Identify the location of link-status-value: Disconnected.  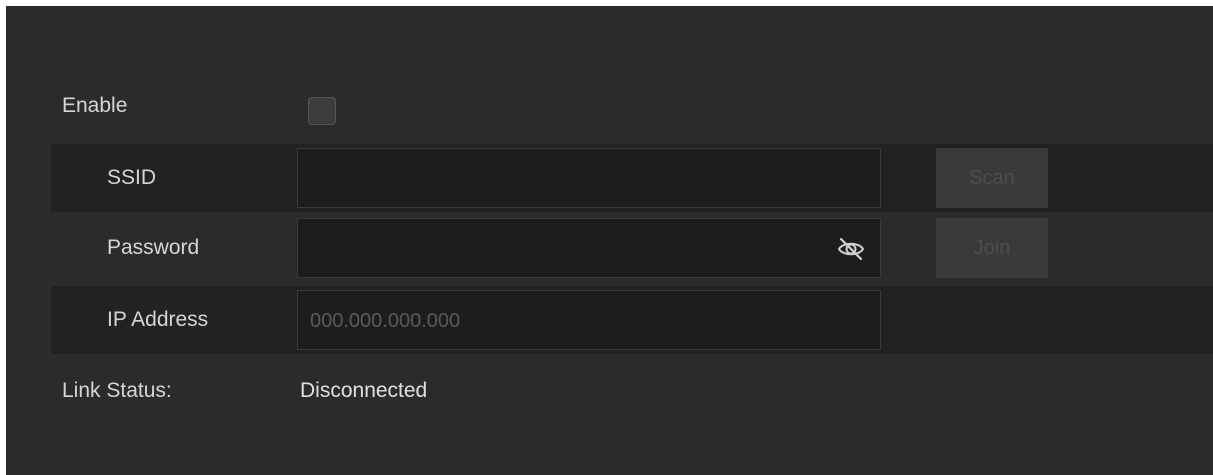
(364, 390).